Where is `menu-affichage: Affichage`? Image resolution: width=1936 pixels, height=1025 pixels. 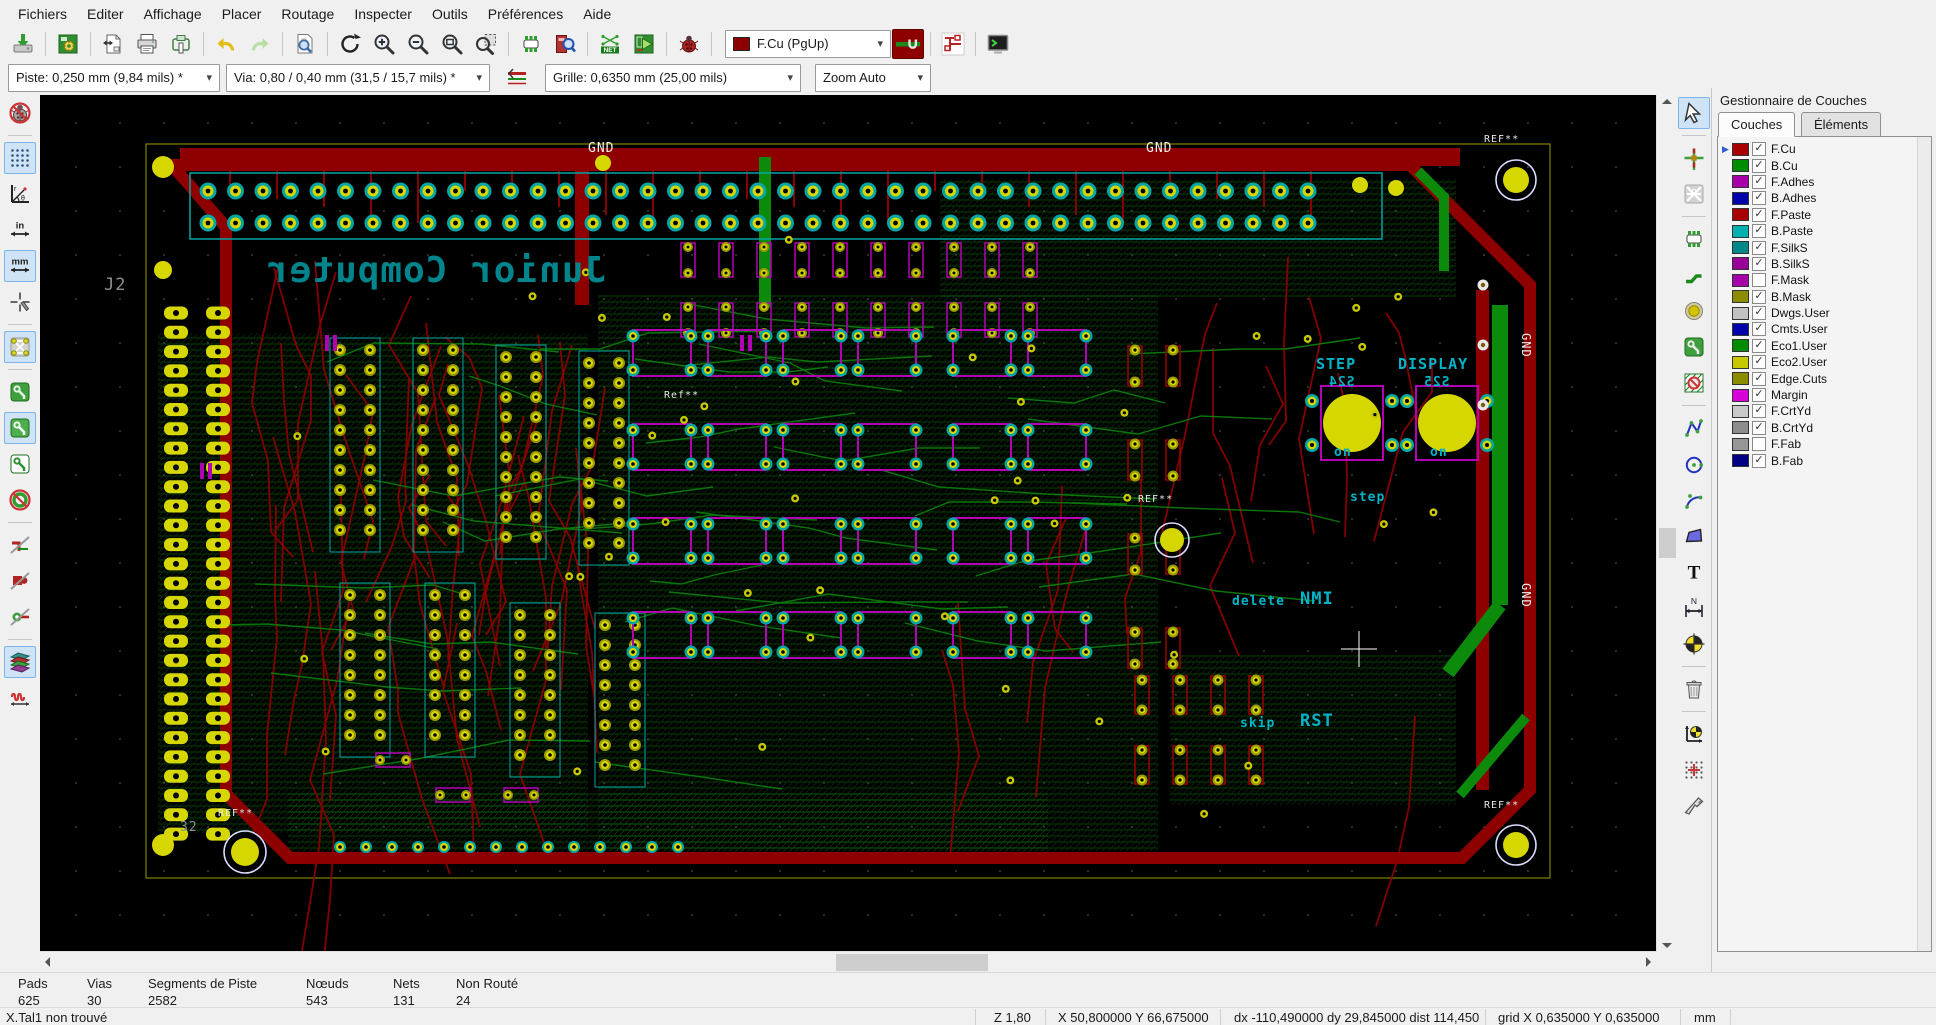
menu-affichage: Affichage is located at coordinates (173, 14).